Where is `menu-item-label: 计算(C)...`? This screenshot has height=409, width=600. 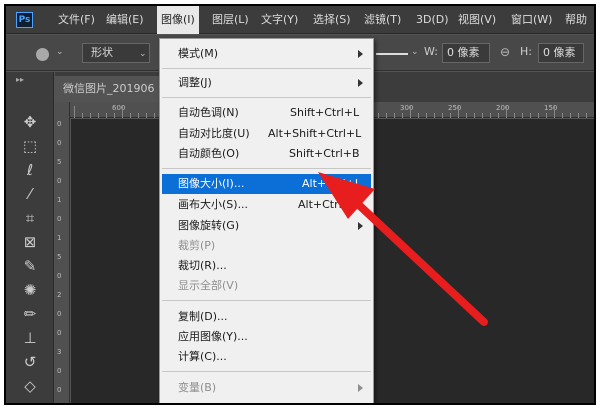 menu-item-label: 计算(C)... is located at coordinates (202, 356).